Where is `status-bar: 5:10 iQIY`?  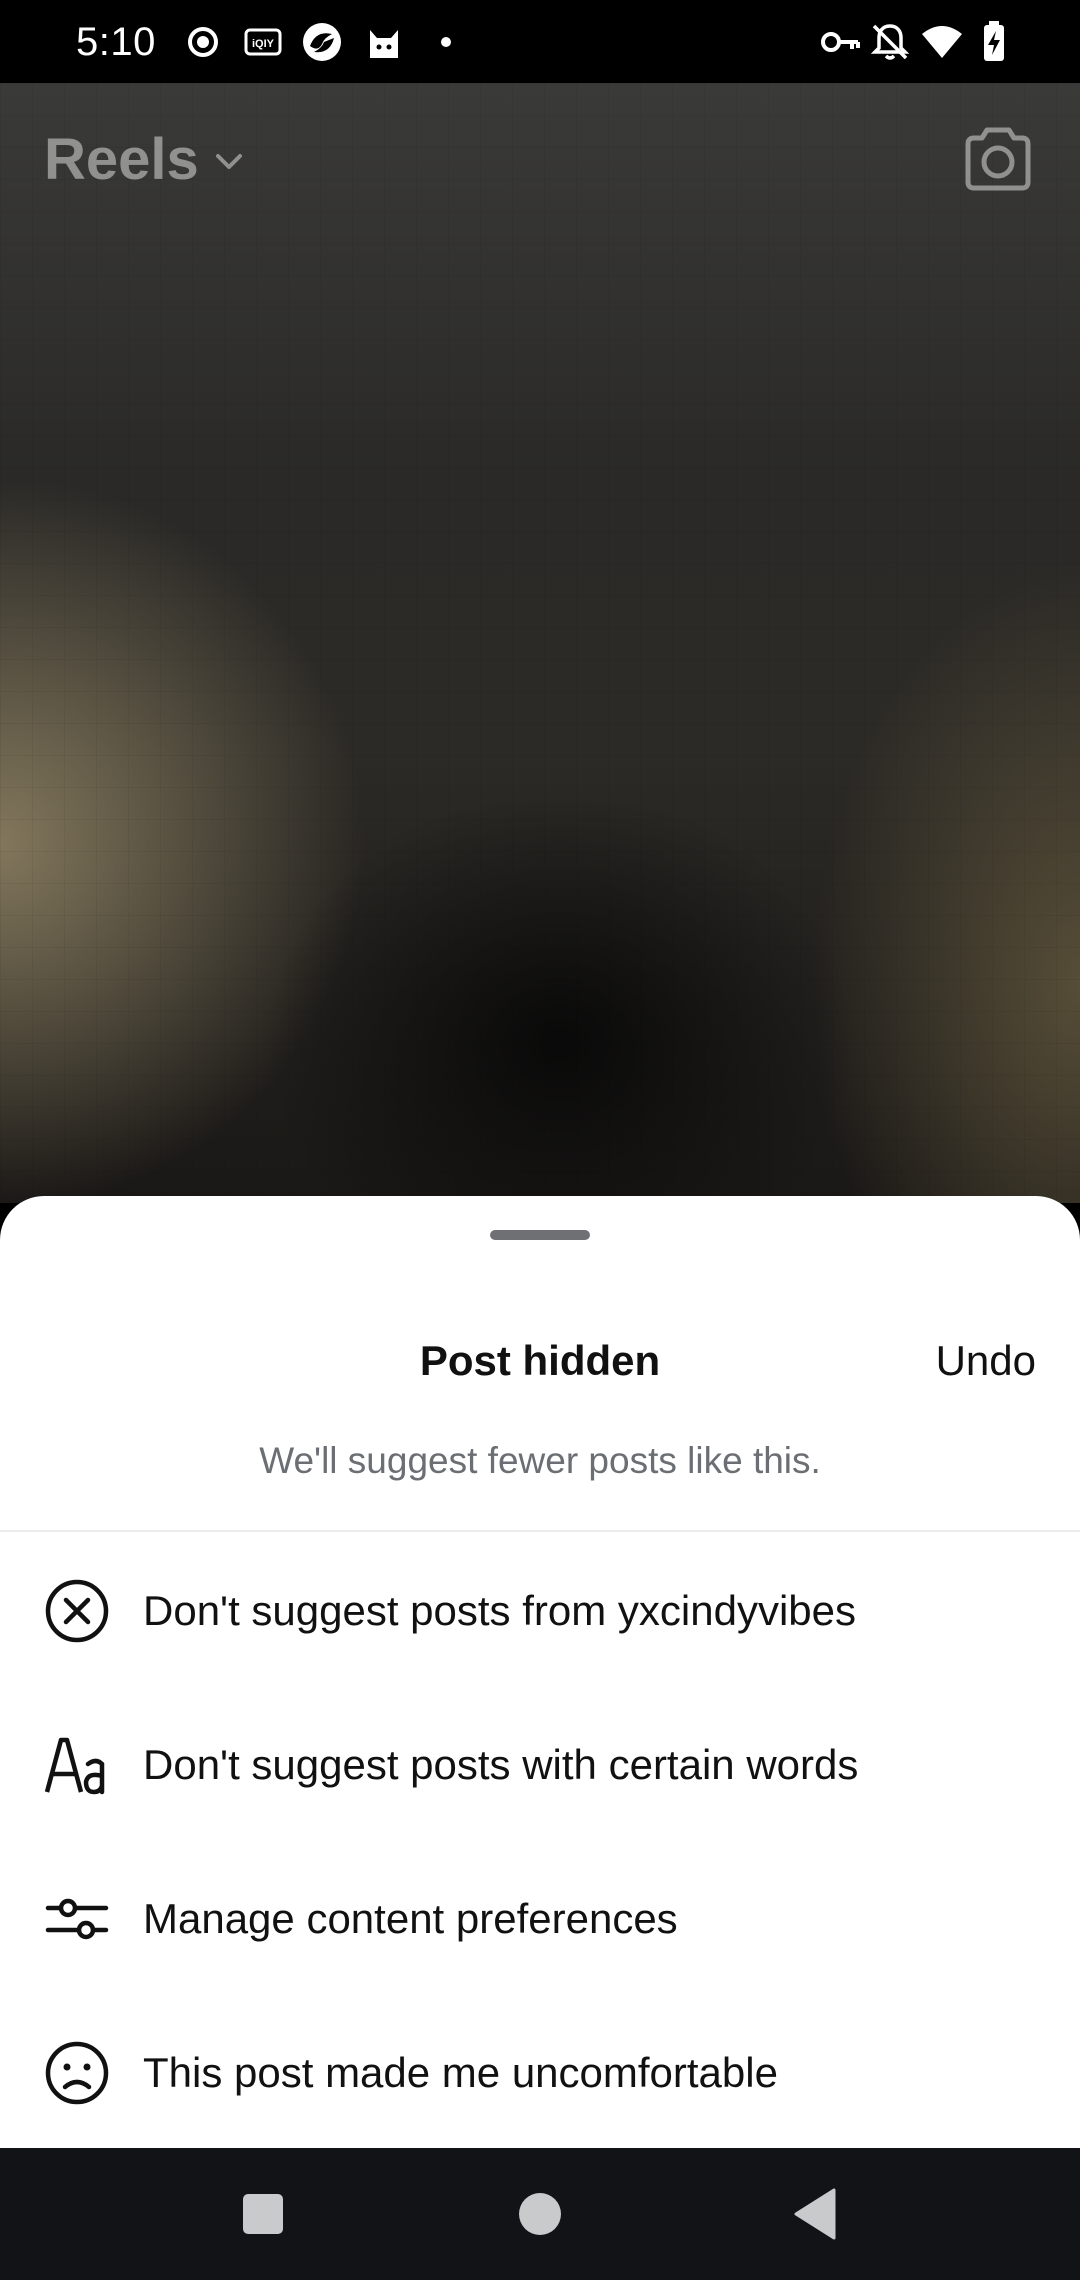
status-bar: 5:10 iQIY is located at coordinates (540, 41).